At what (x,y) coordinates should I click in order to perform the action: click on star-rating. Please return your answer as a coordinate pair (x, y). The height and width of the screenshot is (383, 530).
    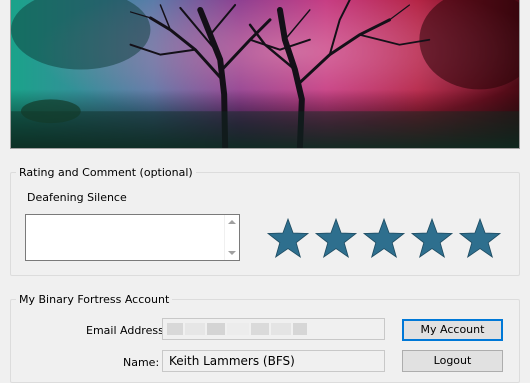
    Looking at the image, I should click on (386, 239).